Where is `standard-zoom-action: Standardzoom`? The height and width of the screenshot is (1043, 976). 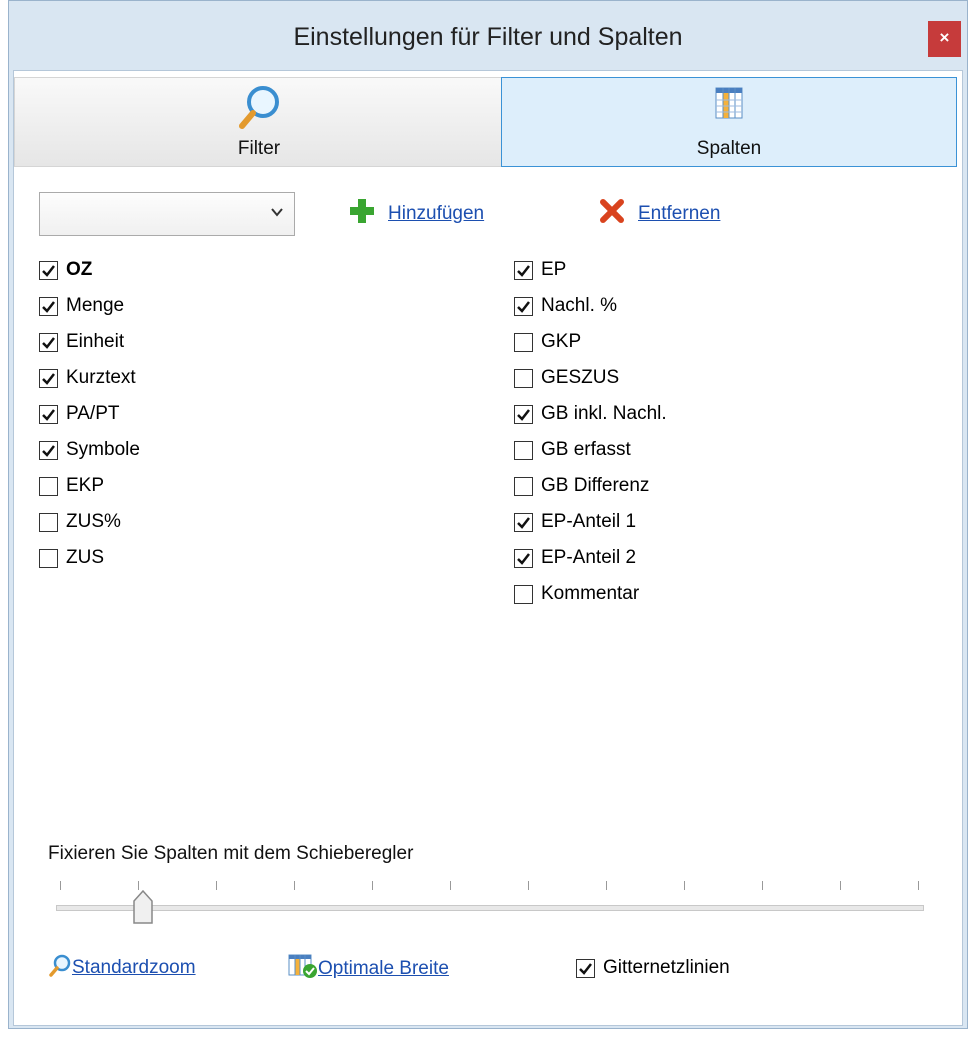
standard-zoom-action: Standardzoom is located at coordinates (122, 968).